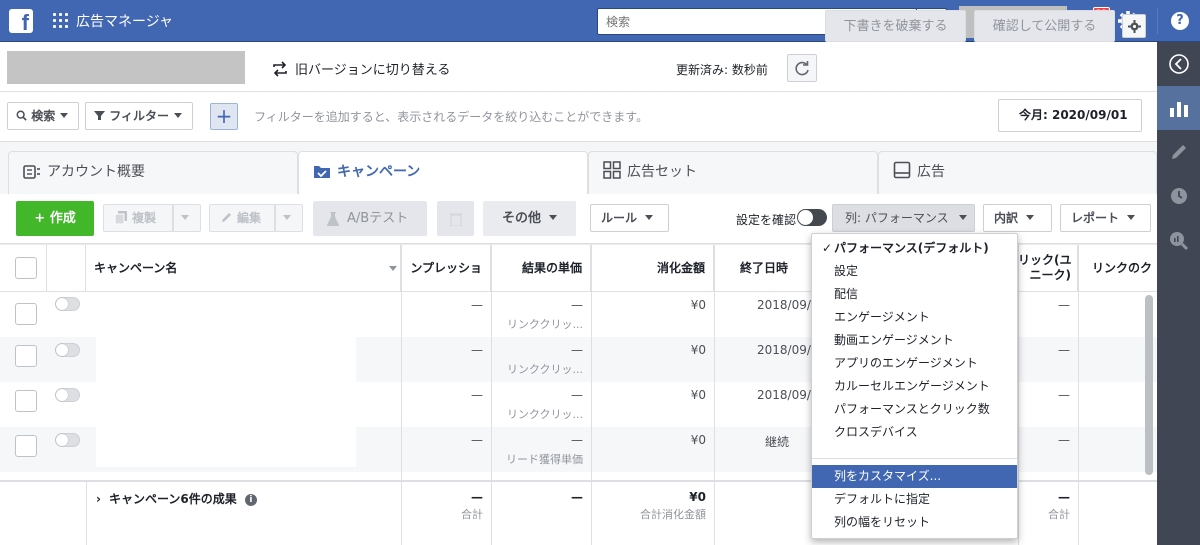 Image resolution: width=1200 pixels, height=545 pixels. I want to click on columns-preset-button: 列: パフォーマンス, so click(903, 218).